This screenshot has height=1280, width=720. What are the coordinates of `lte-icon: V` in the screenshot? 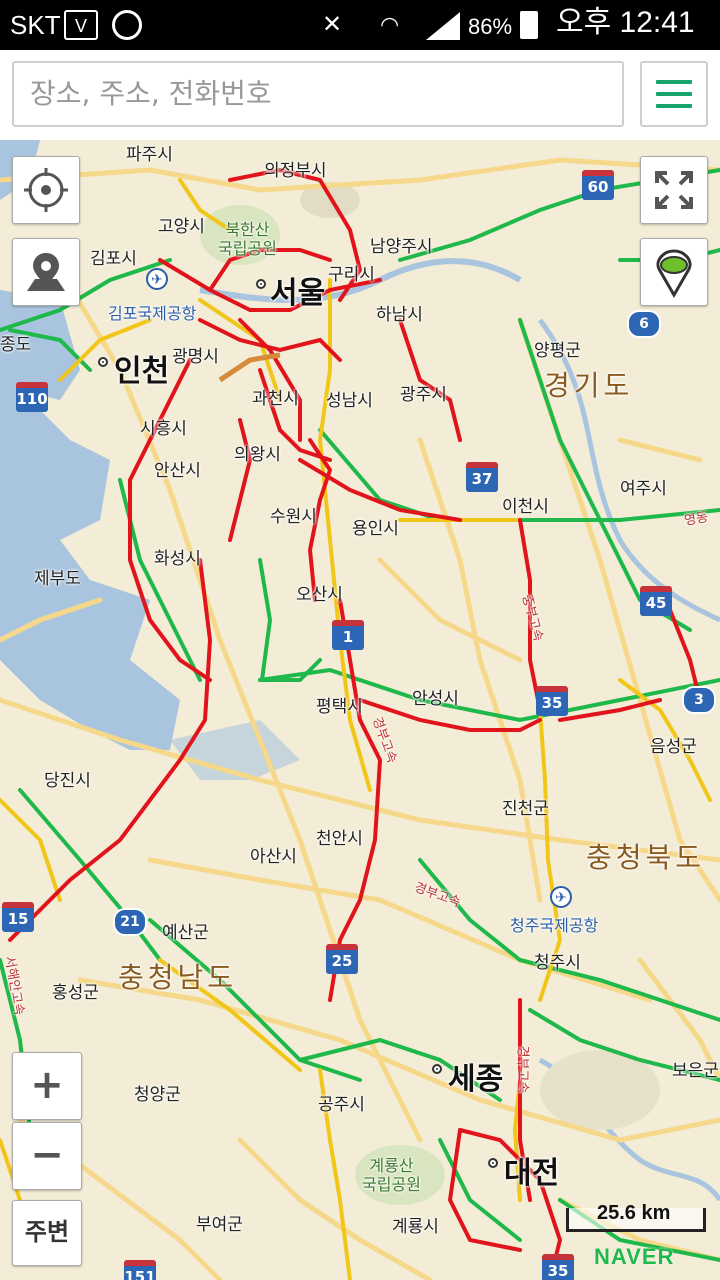 It's located at (81, 25).